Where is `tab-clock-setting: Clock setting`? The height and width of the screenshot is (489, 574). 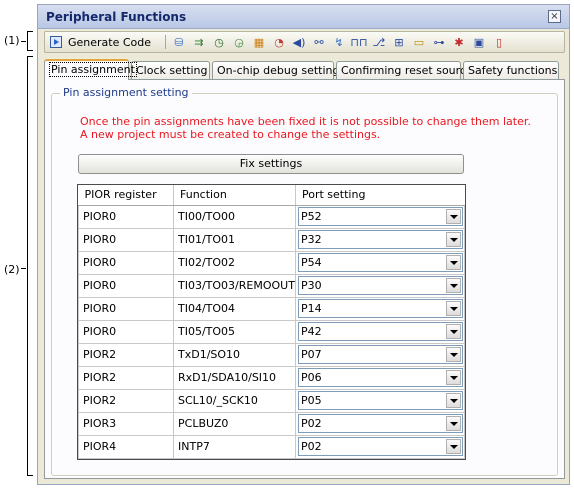 tab-clock-setting: Clock setting is located at coordinates (170, 70).